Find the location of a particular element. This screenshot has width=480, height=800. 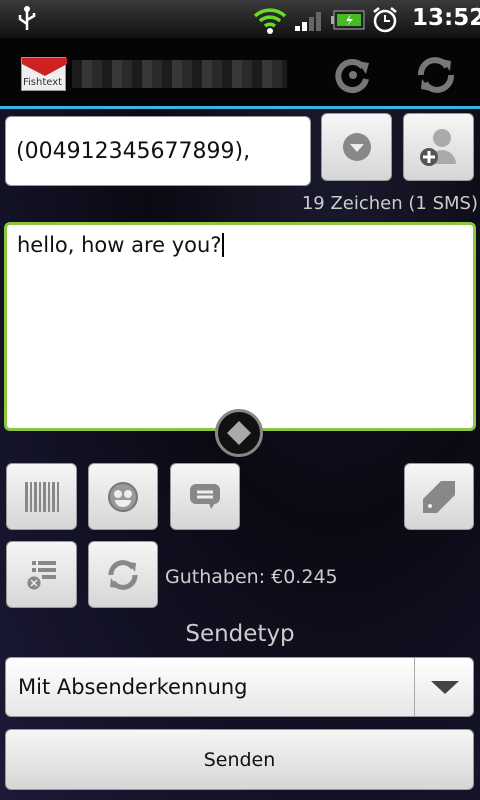

refresh-icon is located at coordinates (353, 75).